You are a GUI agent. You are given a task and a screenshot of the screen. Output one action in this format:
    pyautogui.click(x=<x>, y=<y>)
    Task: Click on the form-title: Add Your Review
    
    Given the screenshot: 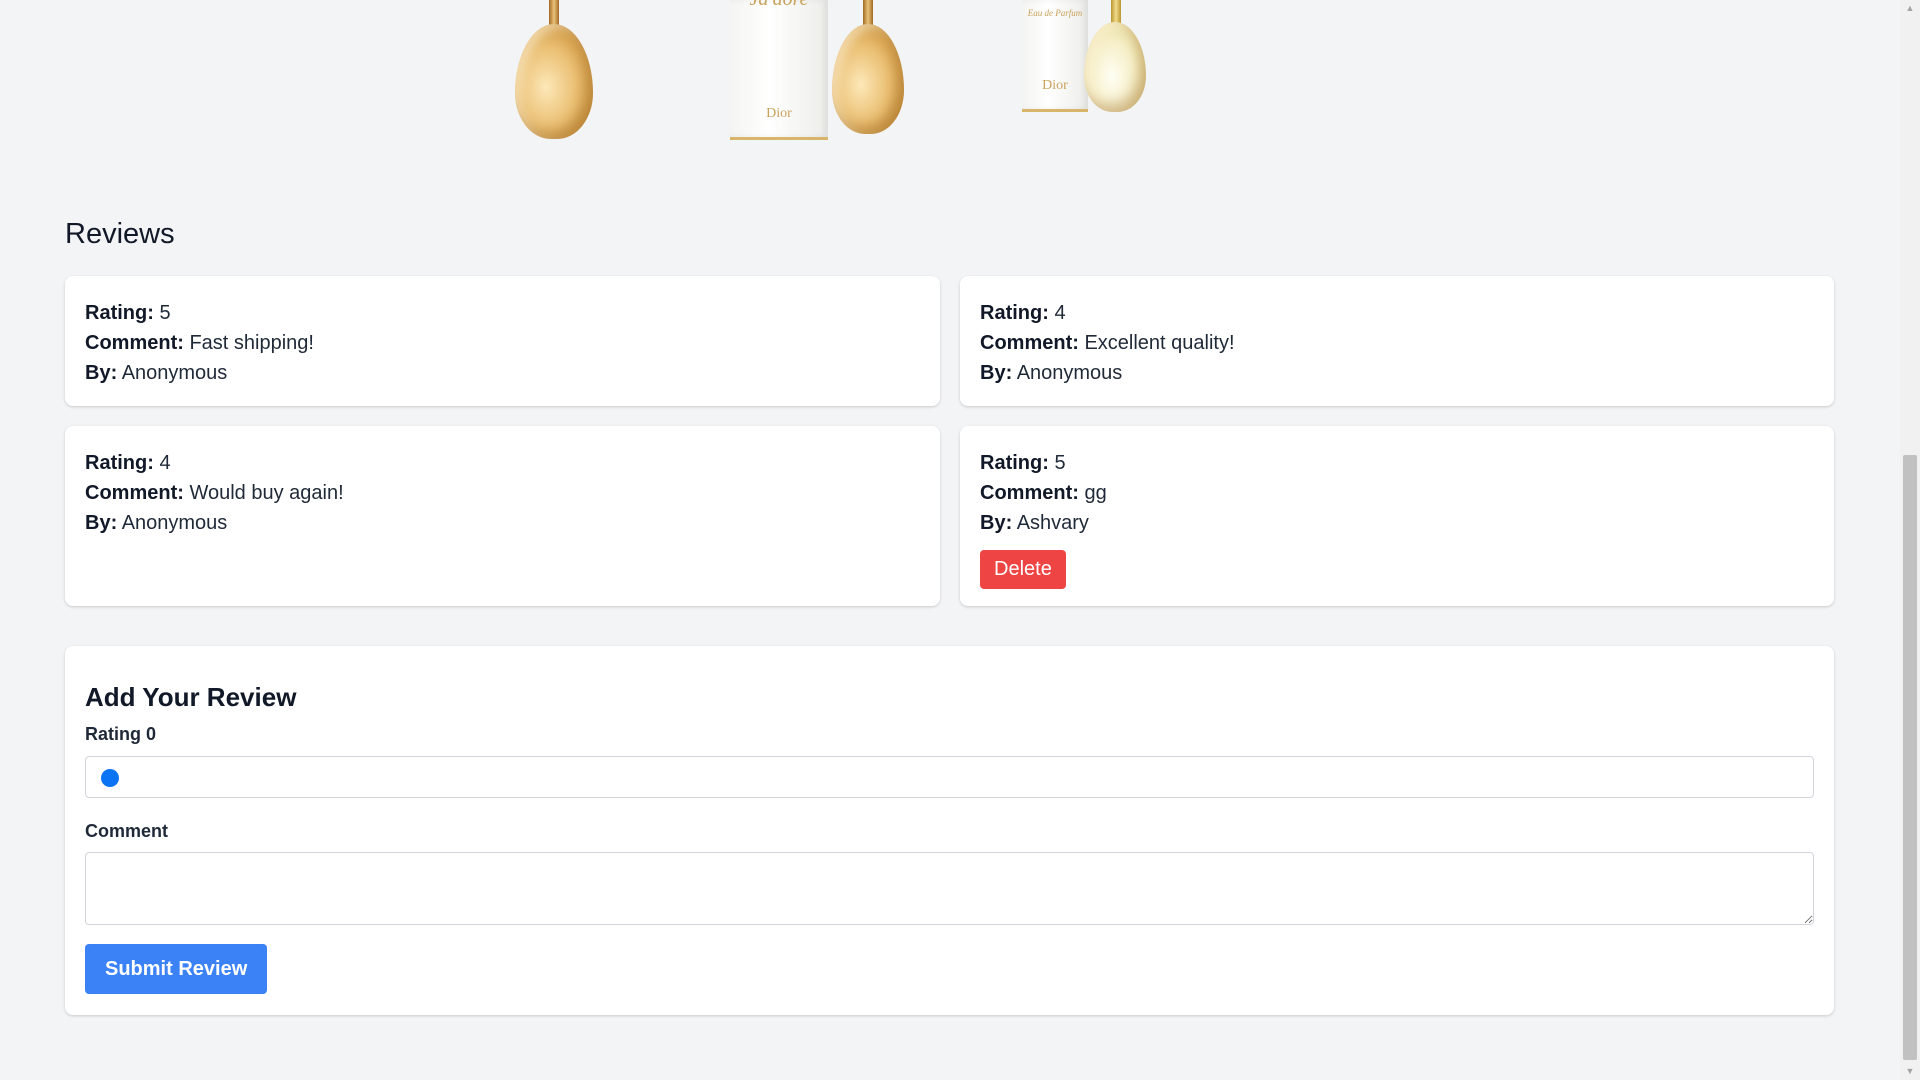 What is the action you would take?
    pyautogui.click(x=191, y=697)
    